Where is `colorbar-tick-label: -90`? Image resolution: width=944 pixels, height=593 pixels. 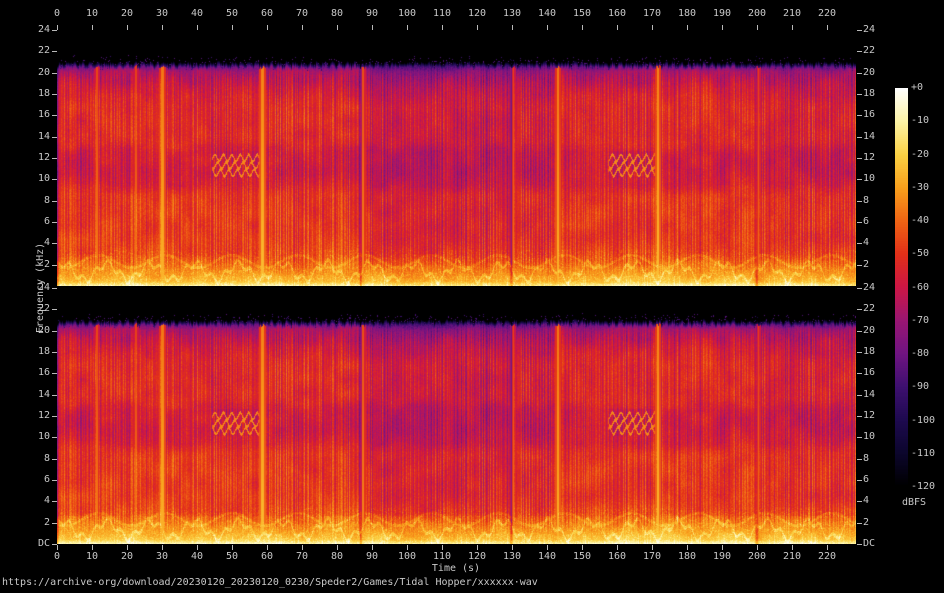 colorbar-tick-label: -90 is located at coordinates (920, 386).